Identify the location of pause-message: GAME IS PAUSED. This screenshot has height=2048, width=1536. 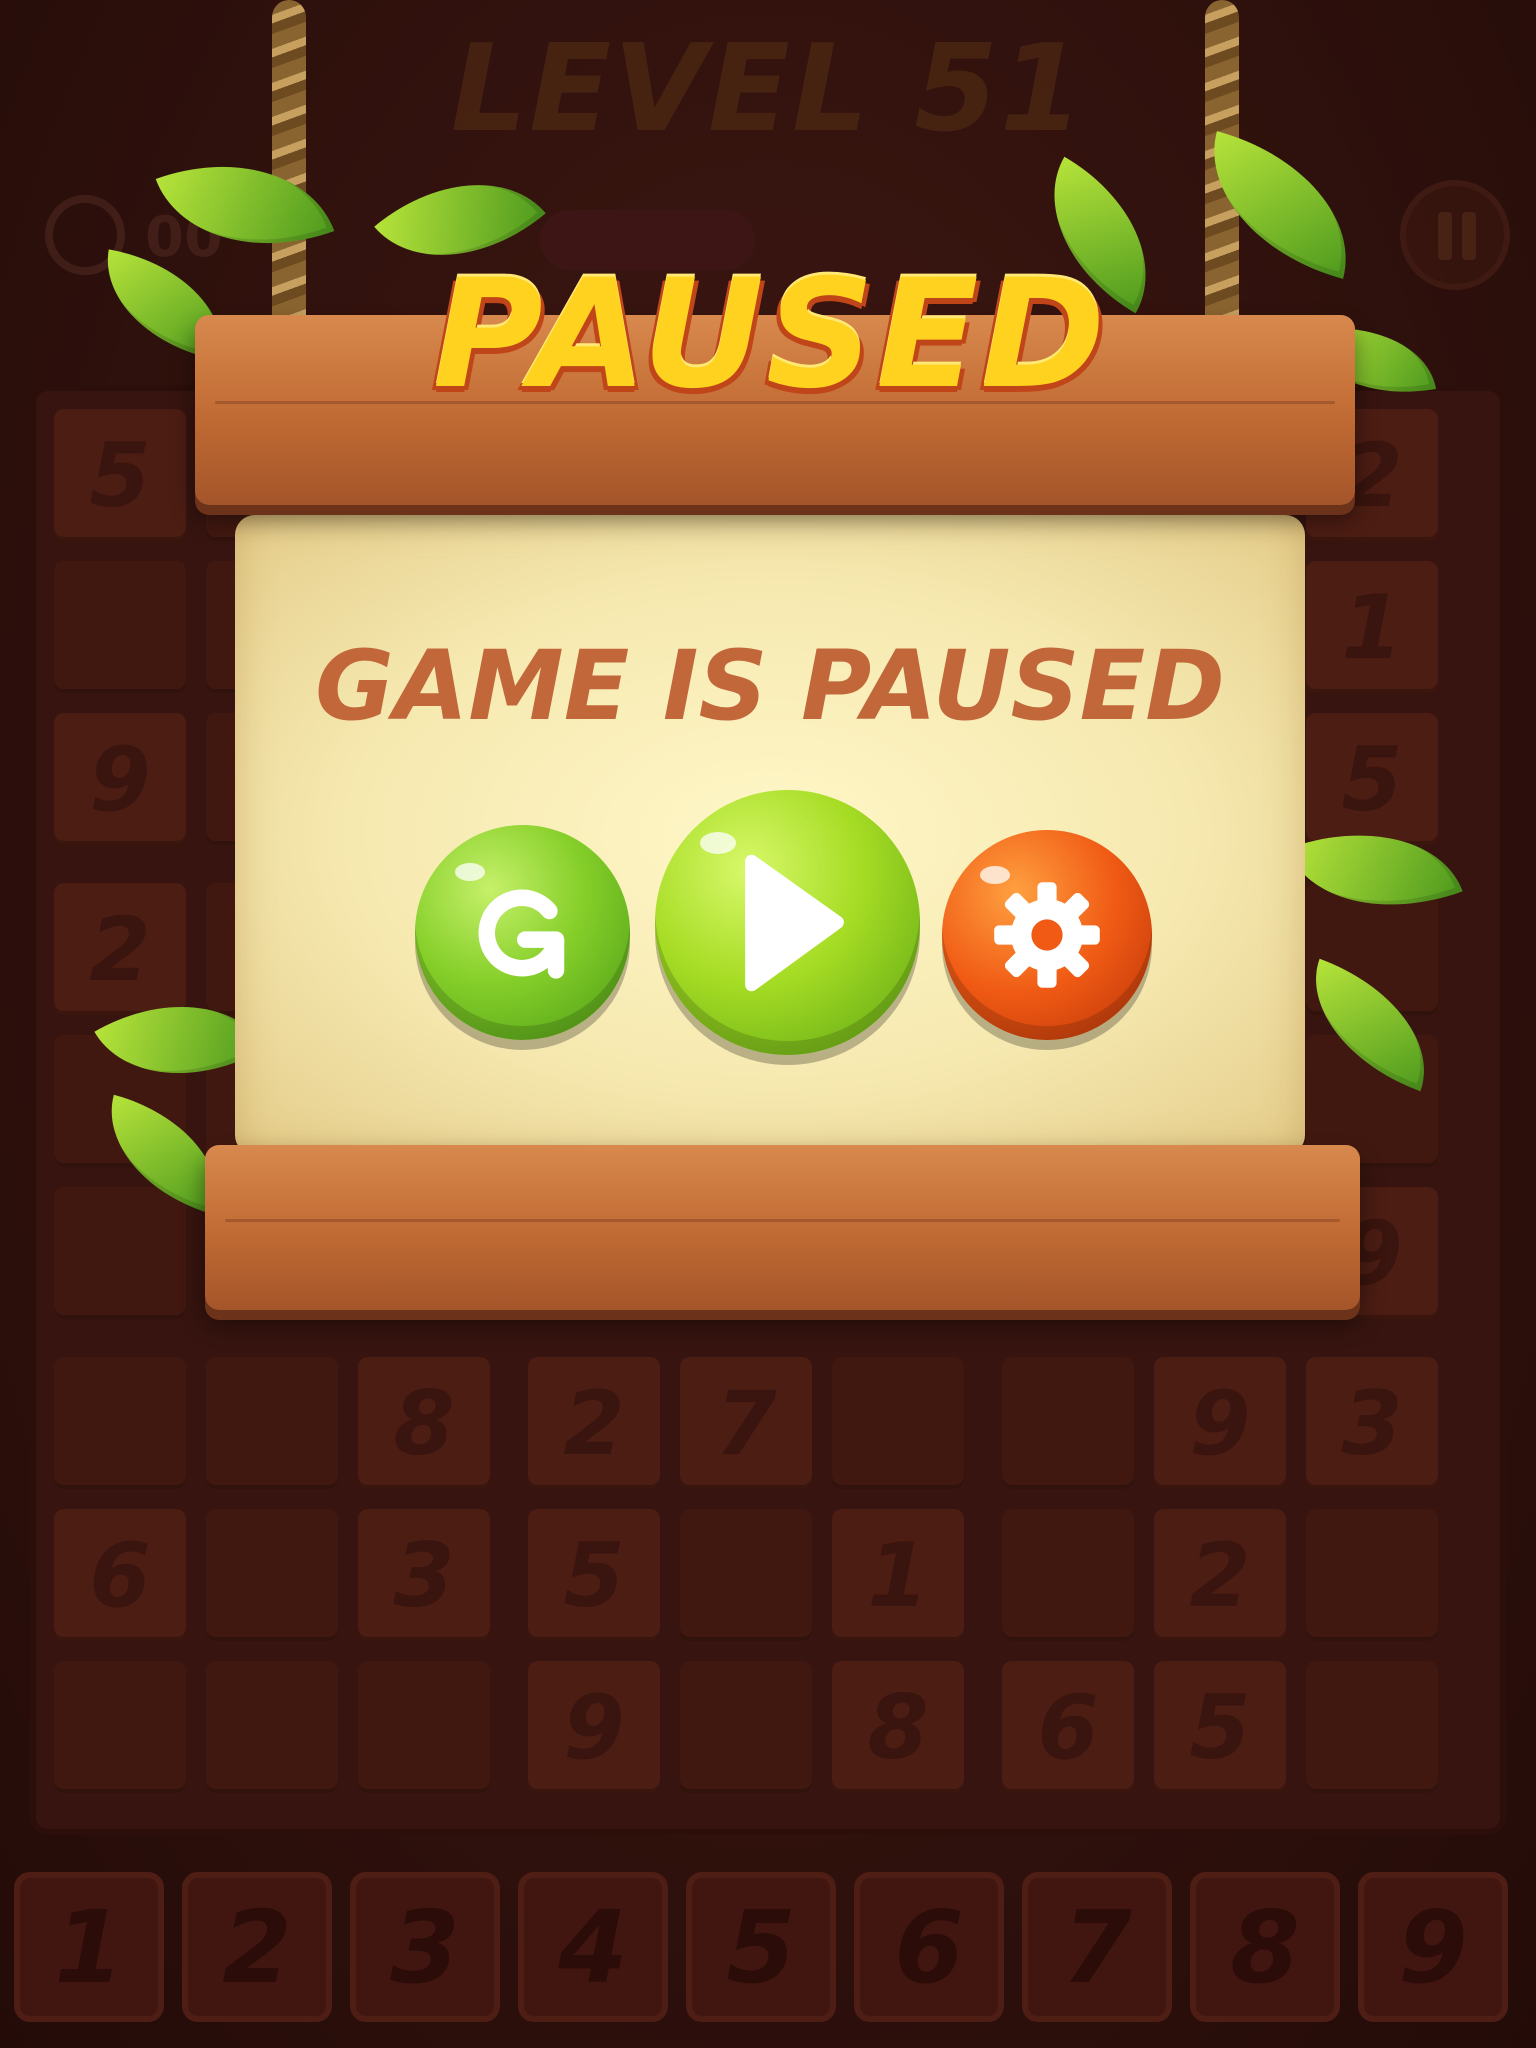
(770, 686).